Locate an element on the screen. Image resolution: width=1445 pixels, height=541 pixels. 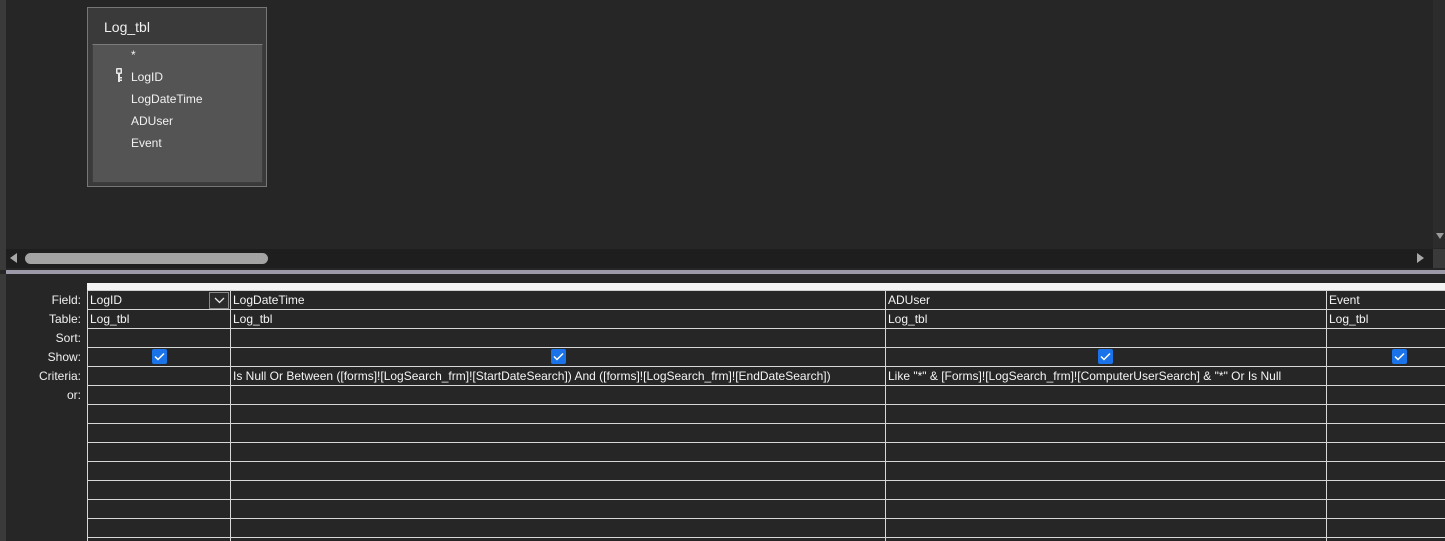
row-label-table: Table: is located at coordinates (64, 319).